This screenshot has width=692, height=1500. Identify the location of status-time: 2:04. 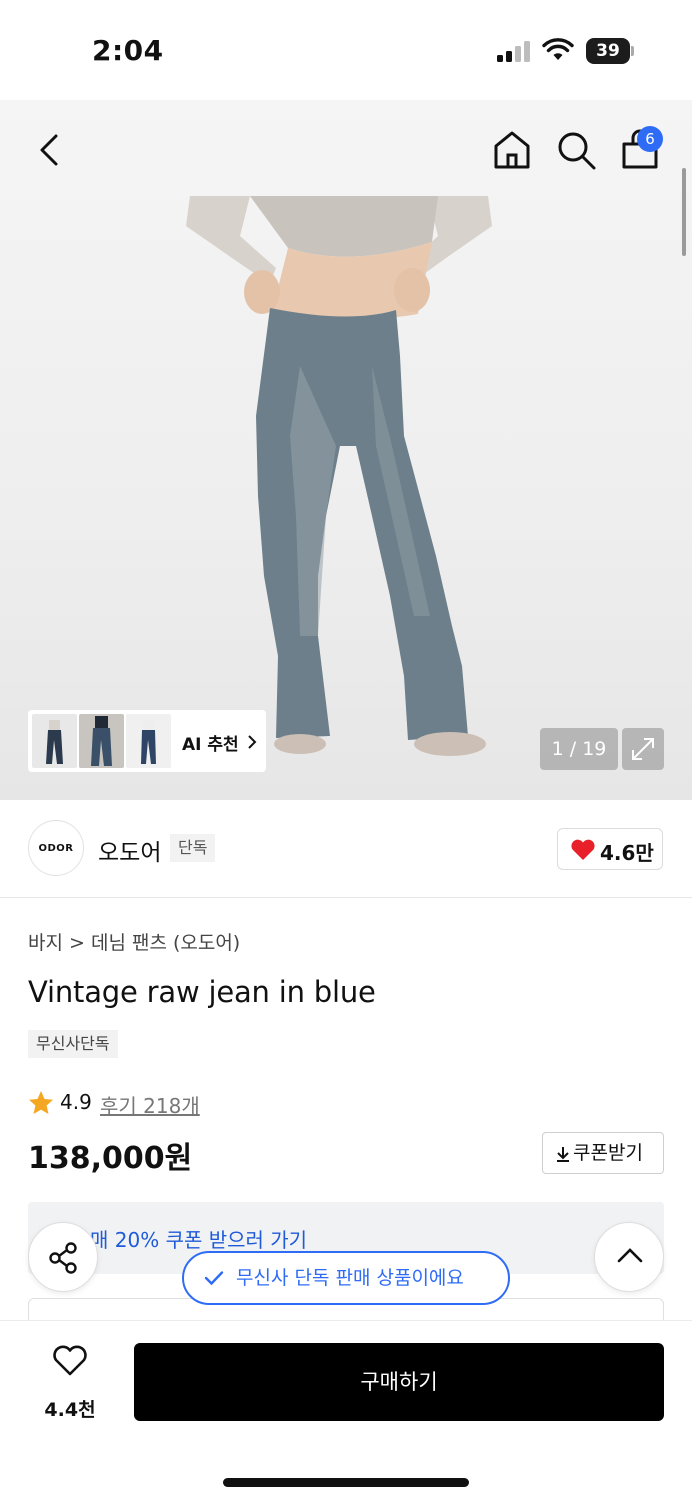
(128, 50).